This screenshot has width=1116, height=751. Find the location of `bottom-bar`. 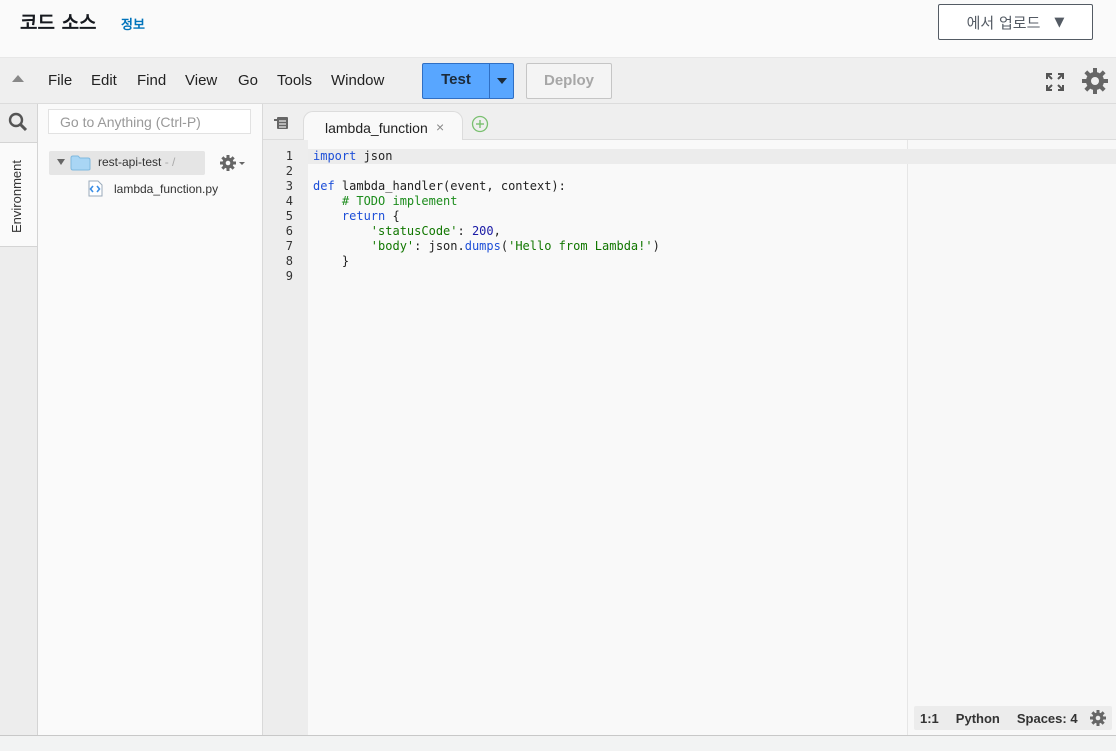

bottom-bar is located at coordinates (558, 743).